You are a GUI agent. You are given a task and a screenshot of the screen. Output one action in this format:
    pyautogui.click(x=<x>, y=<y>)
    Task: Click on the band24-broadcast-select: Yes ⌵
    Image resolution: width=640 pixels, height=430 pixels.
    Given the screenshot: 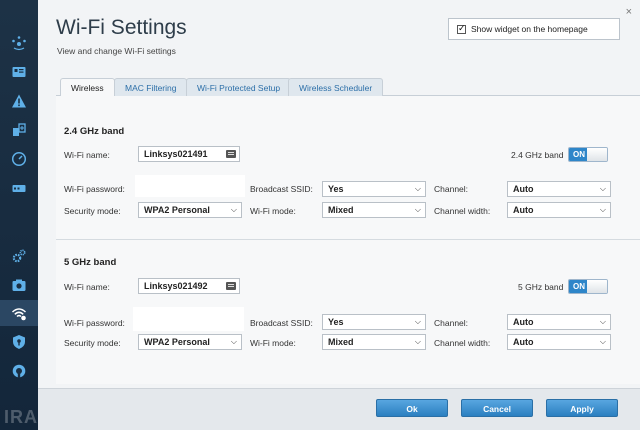 What is the action you would take?
    pyautogui.click(x=374, y=189)
    